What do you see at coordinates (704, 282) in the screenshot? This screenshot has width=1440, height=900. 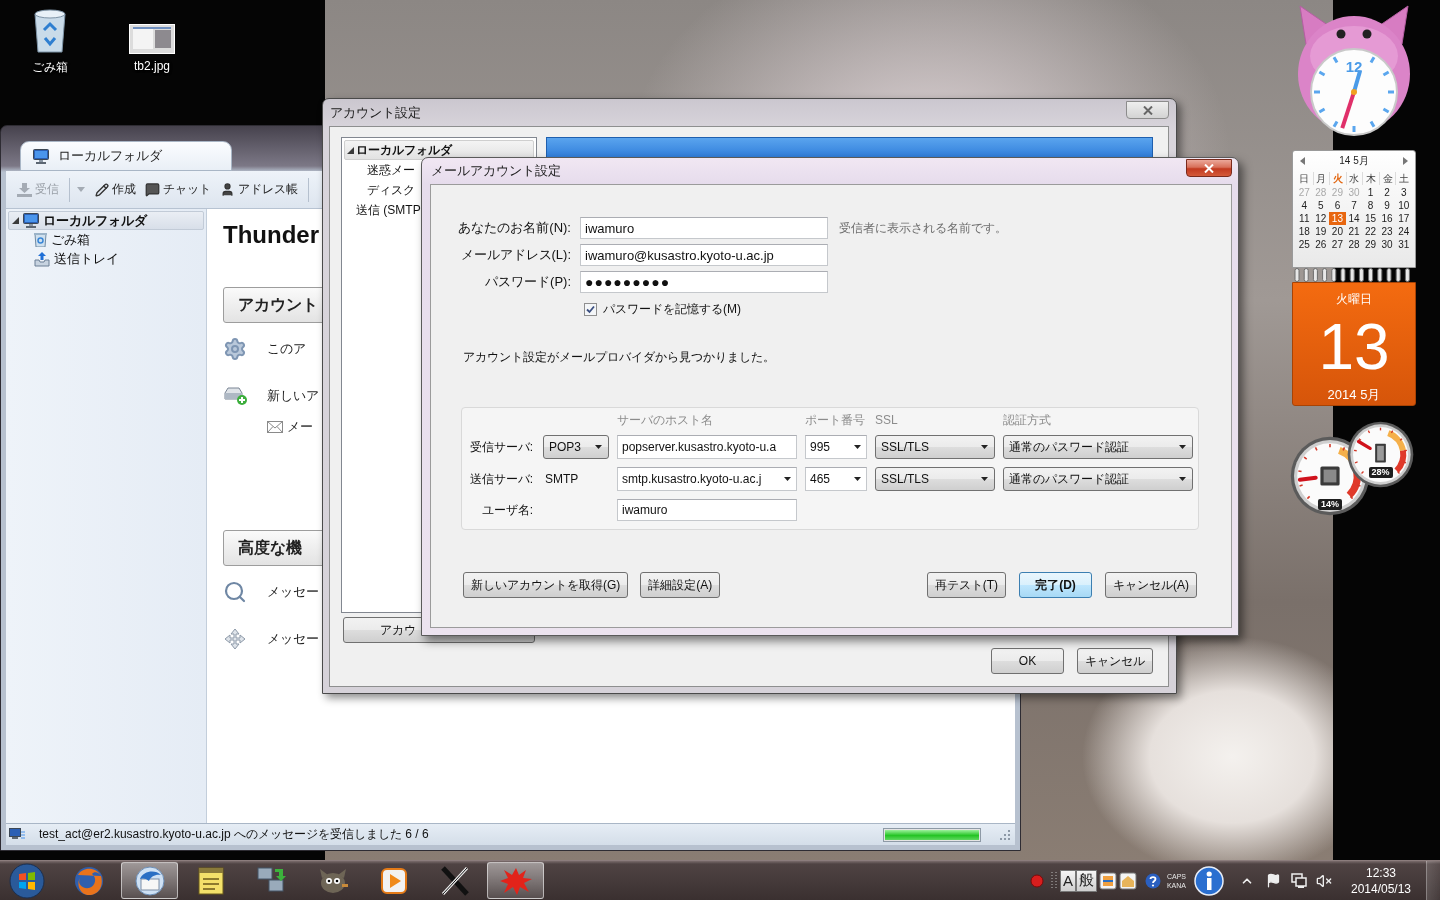 I see `password-field: ●●●●●●●●●` at bounding box center [704, 282].